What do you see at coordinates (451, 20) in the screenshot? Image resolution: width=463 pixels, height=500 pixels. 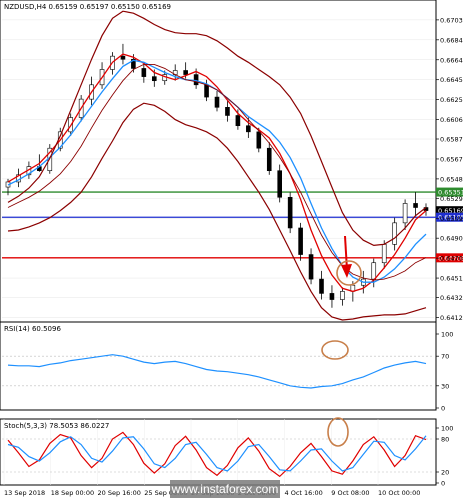 I see `price-tick-label: 0.67035` at bounding box center [451, 20].